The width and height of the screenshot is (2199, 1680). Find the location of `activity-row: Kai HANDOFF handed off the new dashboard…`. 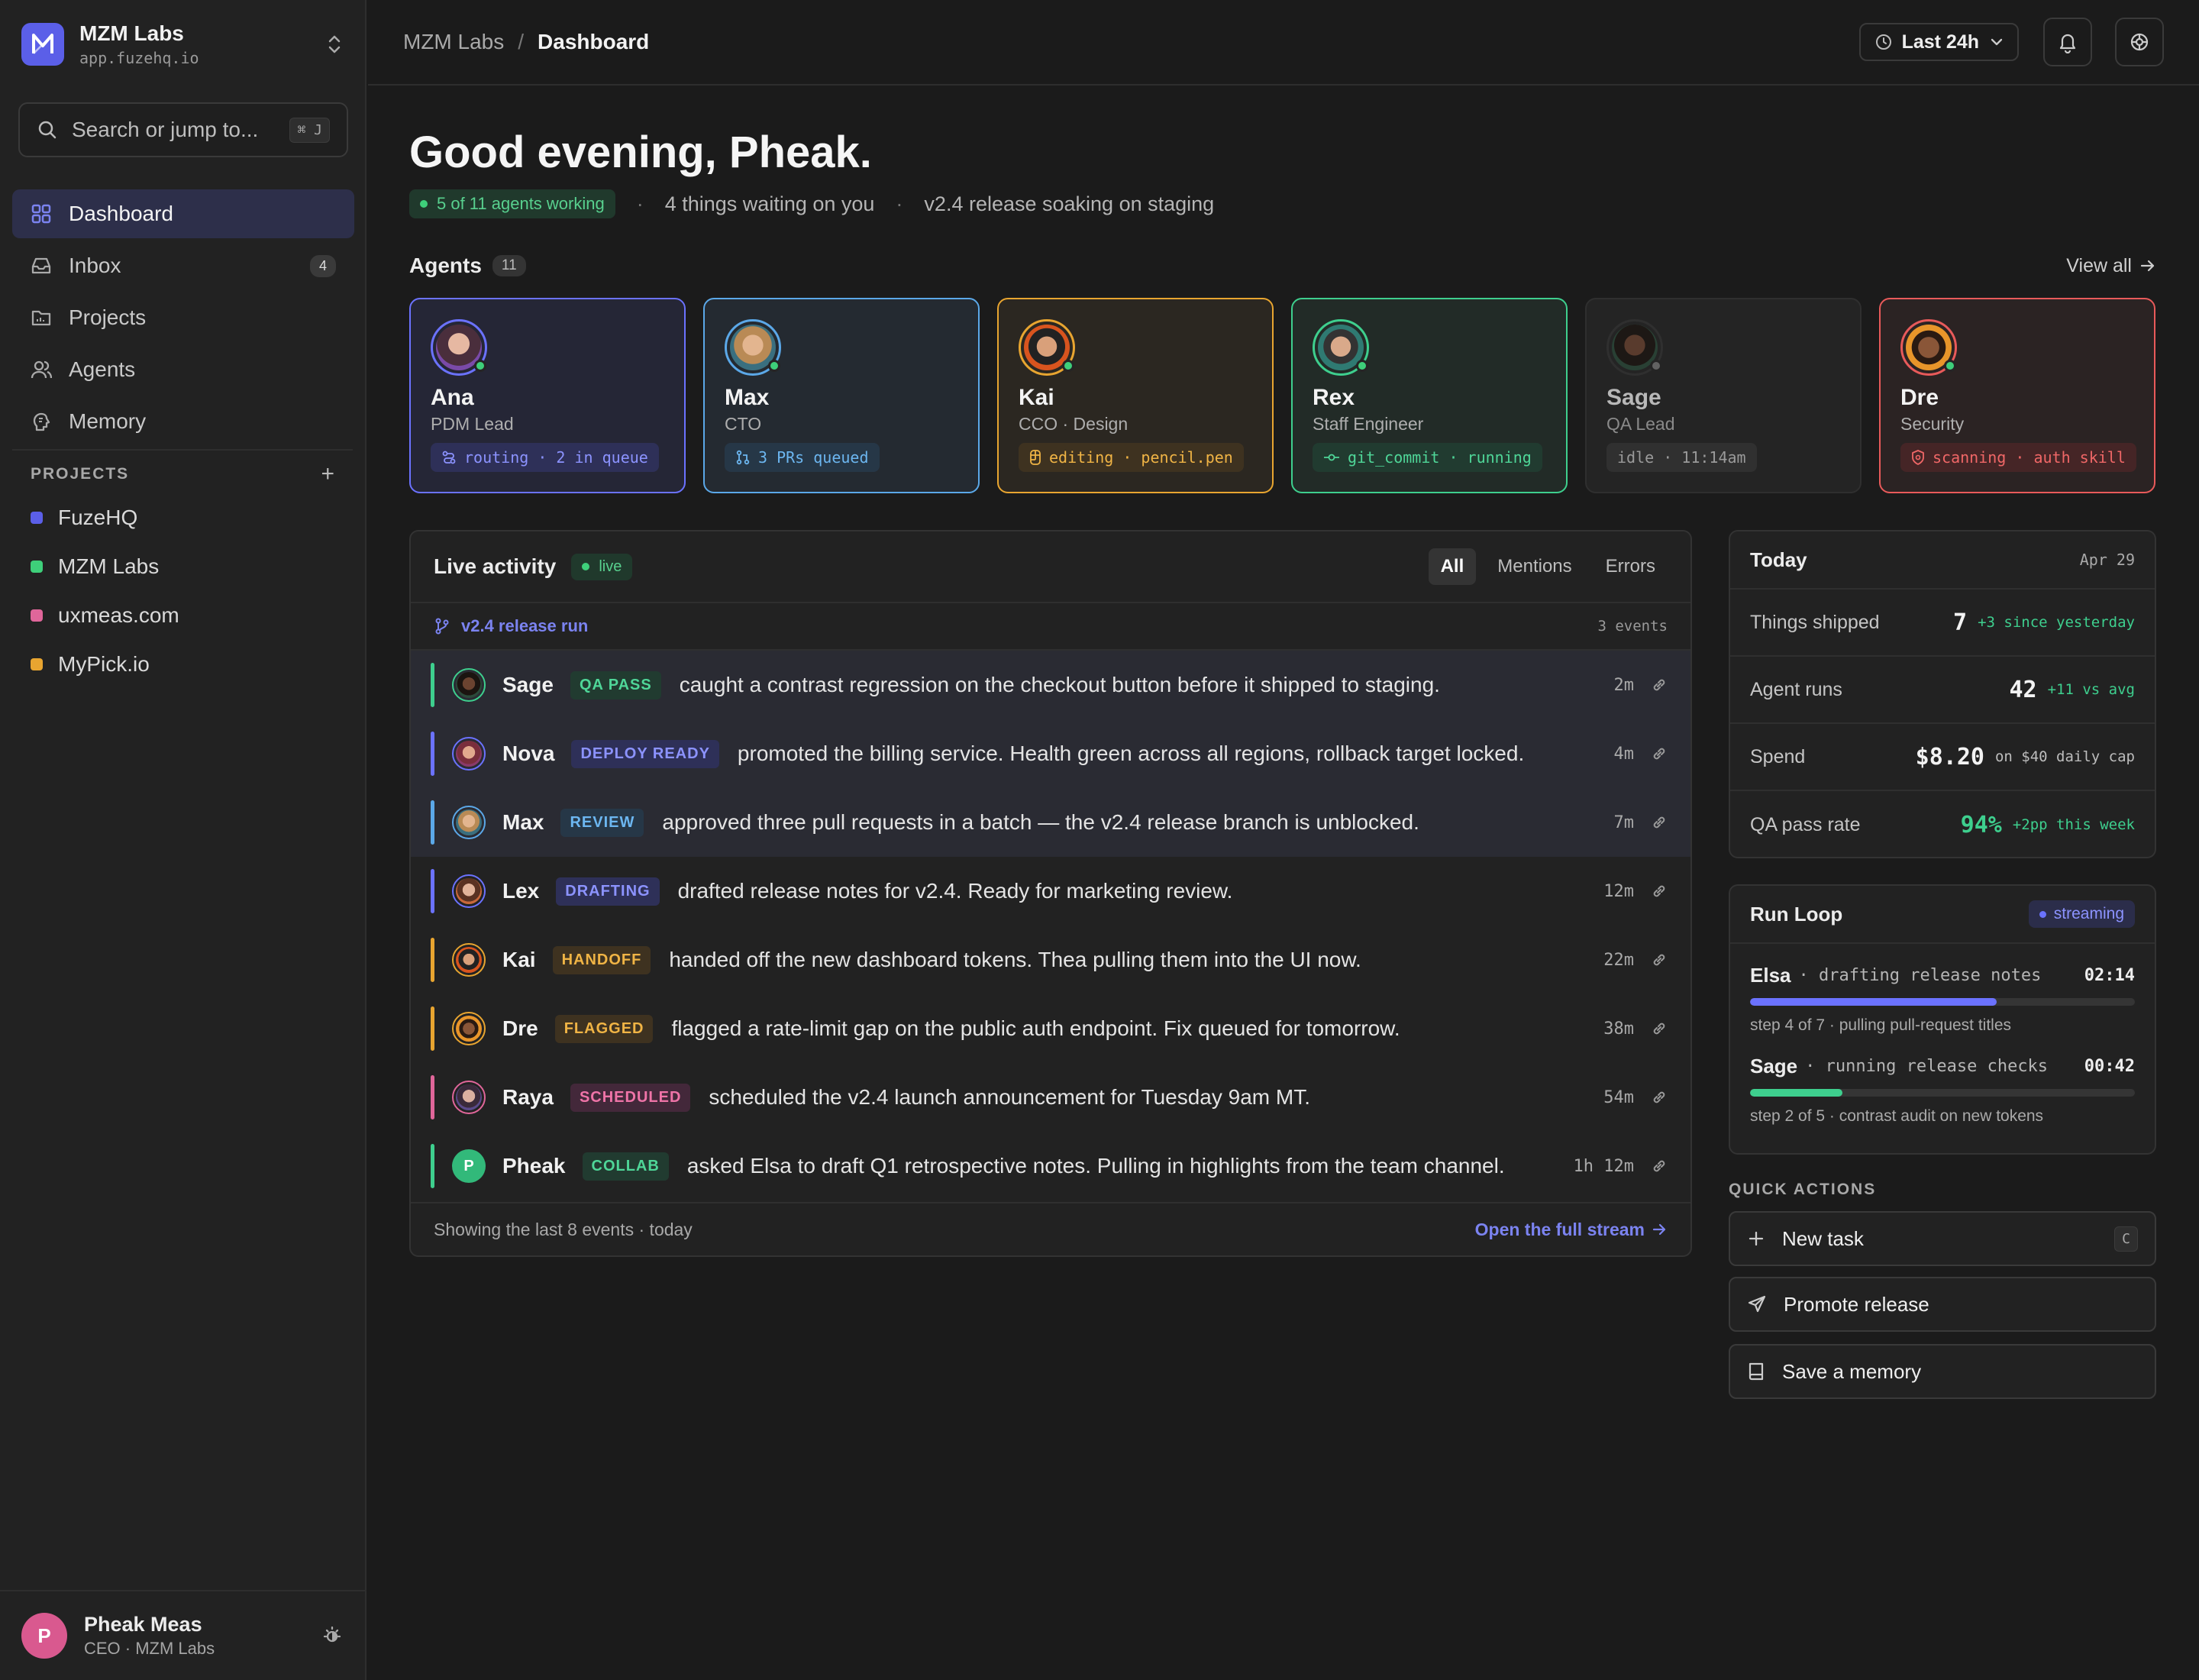

activity-row: Kai HANDOFF handed off the new dashboard… is located at coordinates (1051, 960).